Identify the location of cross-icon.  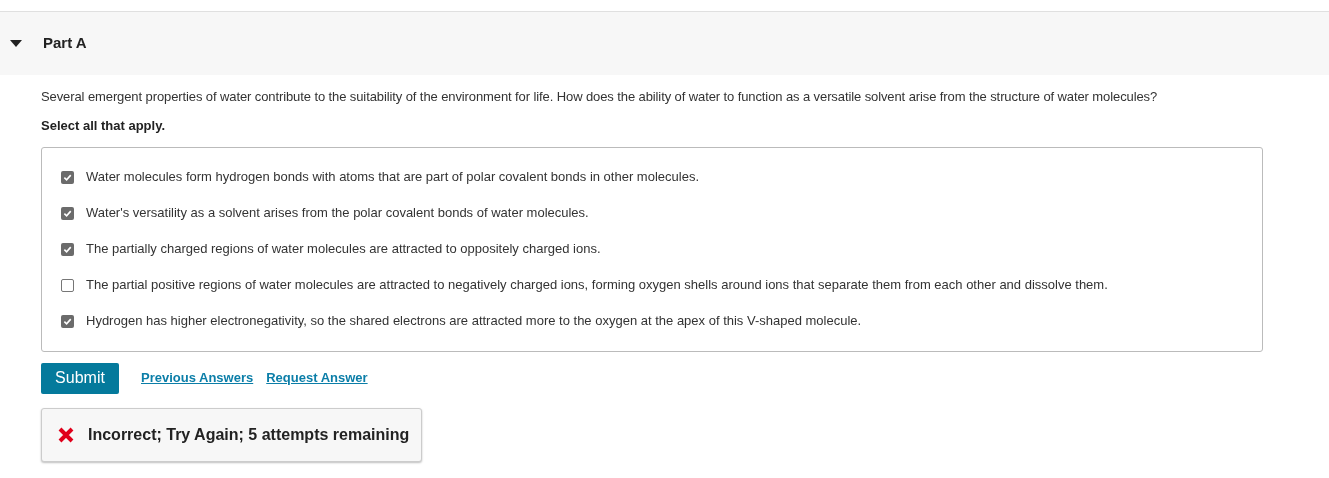
(66, 434).